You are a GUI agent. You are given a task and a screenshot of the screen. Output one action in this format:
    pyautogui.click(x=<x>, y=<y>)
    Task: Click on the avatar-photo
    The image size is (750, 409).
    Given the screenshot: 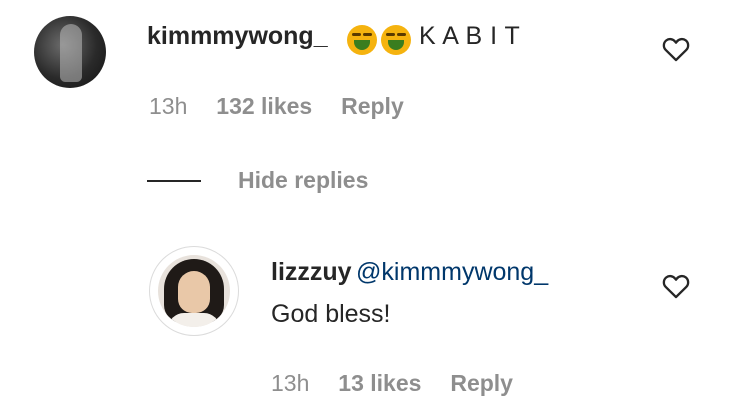 What is the action you would take?
    pyautogui.click(x=71, y=53)
    